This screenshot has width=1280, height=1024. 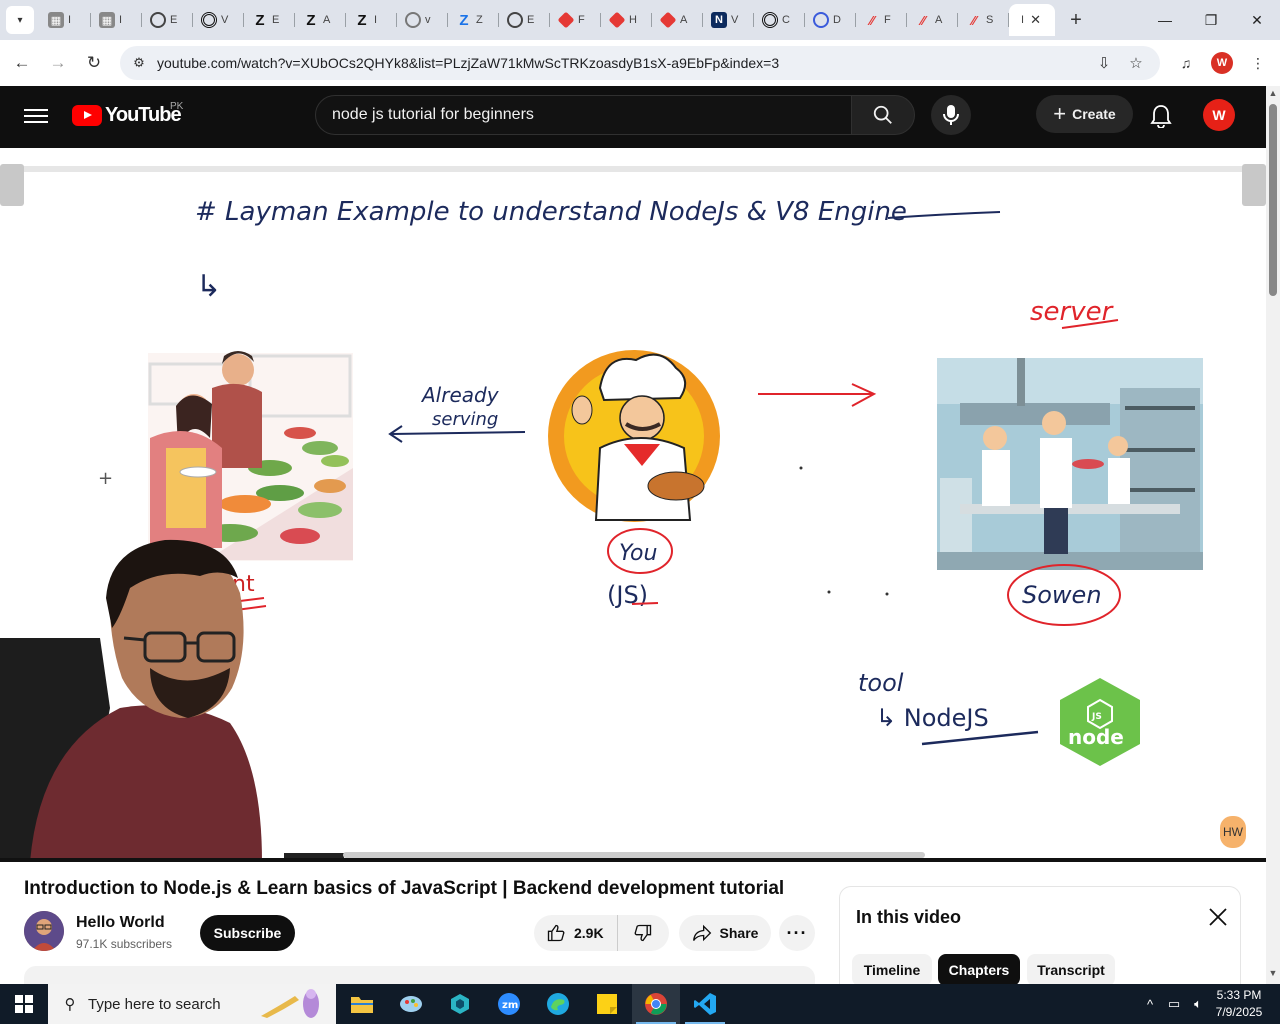 What do you see at coordinates (1165, 20) in the screenshot?
I see `minimize-button: —` at bounding box center [1165, 20].